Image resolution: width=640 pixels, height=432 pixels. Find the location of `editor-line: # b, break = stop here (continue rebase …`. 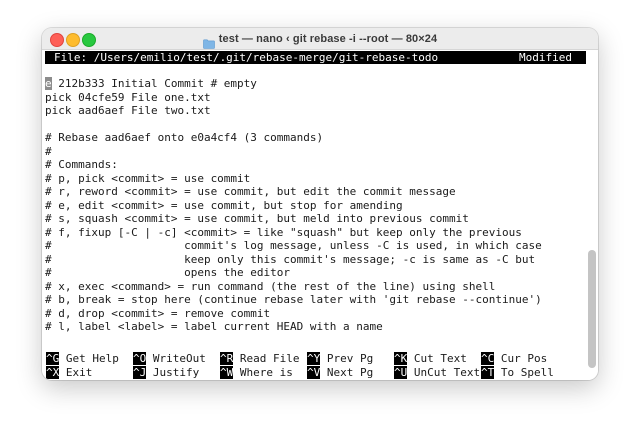

editor-line: # b, break = stop here (continue rebase … is located at coordinates (293, 300).